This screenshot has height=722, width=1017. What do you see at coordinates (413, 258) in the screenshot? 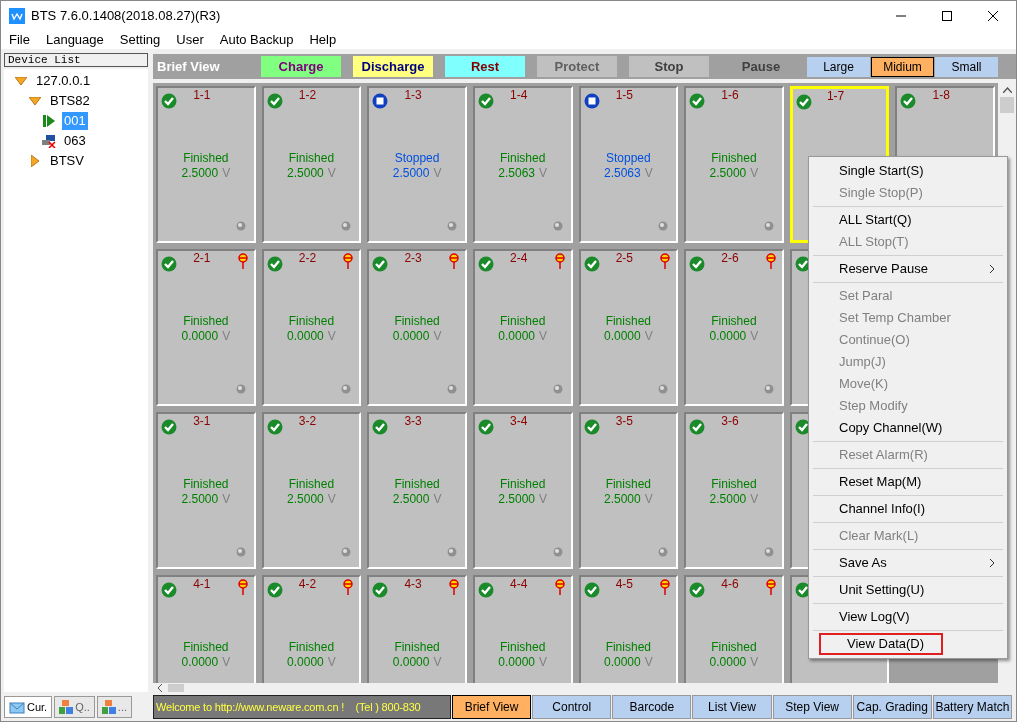
I see `channel-label: 2-3` at bounding box center [413, 258].